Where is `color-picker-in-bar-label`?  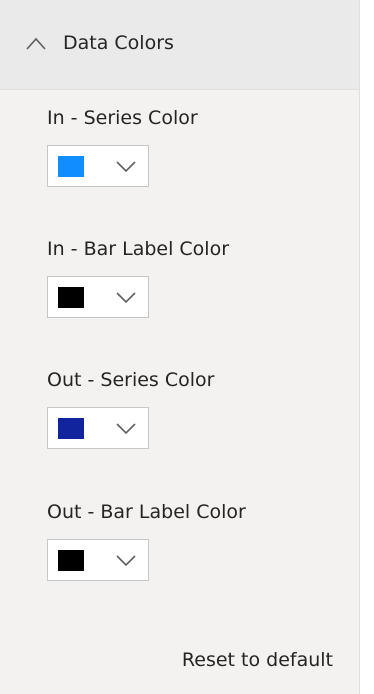 color-picker-in-bar-label is located at coordinates (98, 297).